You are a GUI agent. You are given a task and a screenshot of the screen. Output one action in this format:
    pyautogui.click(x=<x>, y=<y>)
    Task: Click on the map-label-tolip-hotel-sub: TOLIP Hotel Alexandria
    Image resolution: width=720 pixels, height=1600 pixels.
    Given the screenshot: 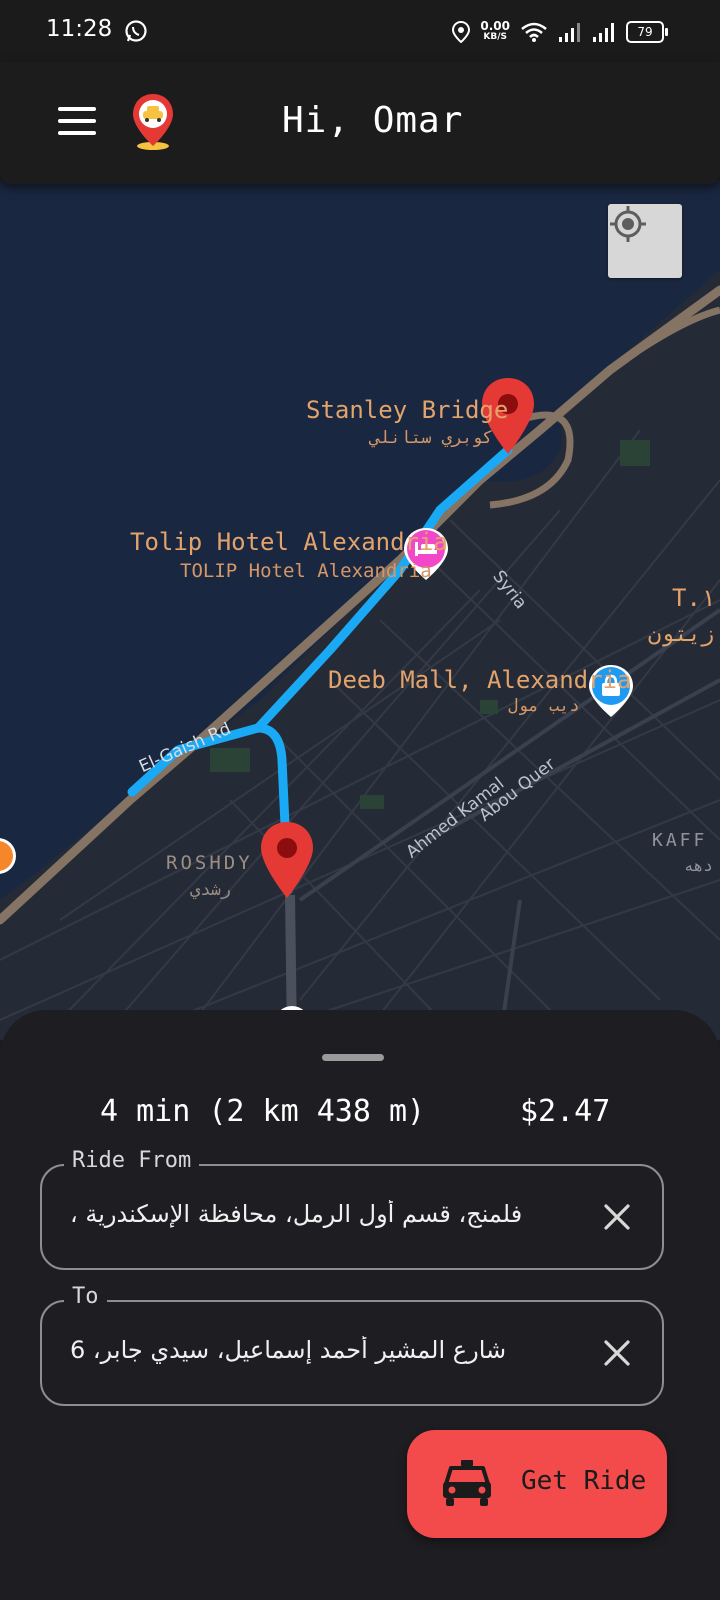 What is the action you would take?
    pyautogui.click(x=306, y=571)
    